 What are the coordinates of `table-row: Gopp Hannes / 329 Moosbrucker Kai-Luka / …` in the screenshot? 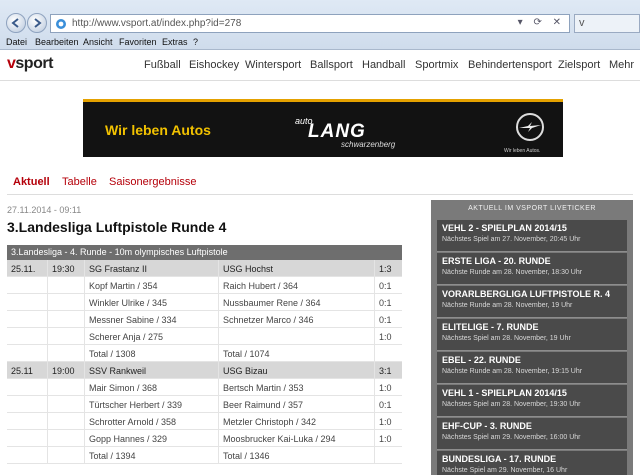 It's located at (204, 438).